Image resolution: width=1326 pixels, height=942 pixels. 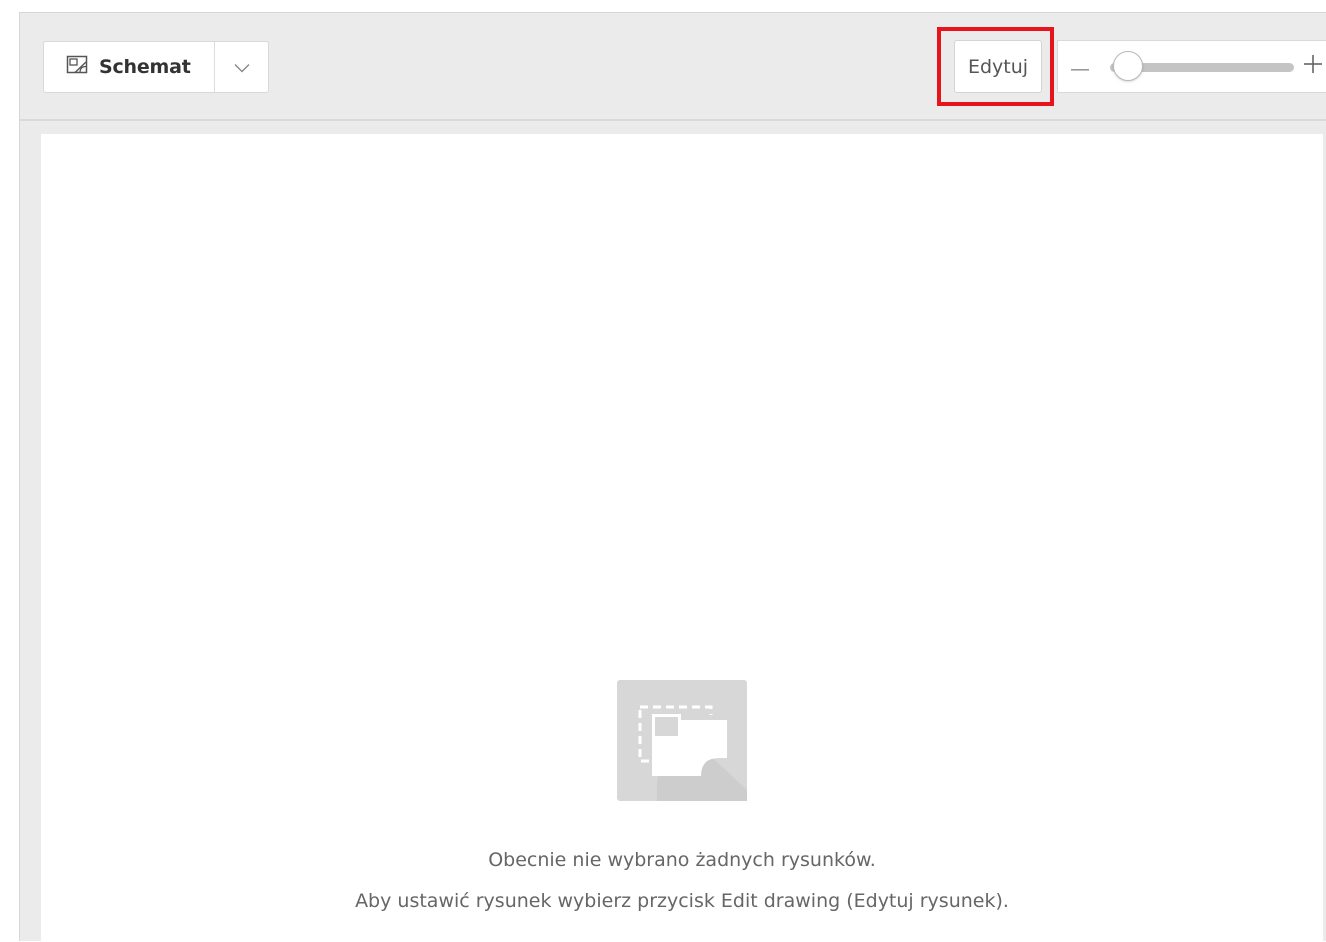 I want to click on toolbar: Schemat Edytuj, so click(x=673, y=67).